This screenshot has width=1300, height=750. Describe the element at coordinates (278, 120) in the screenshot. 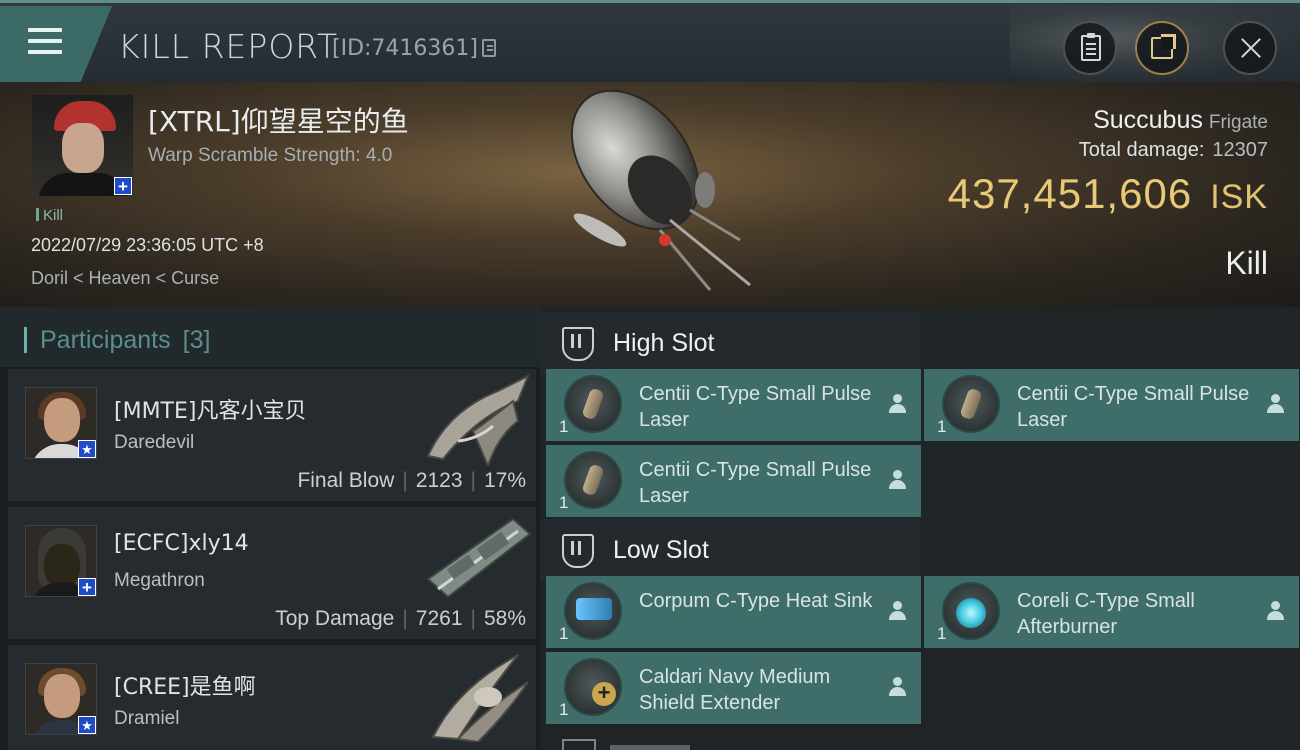

I see `victim-name: [XTRL]仰望星空的鱼` at that location.